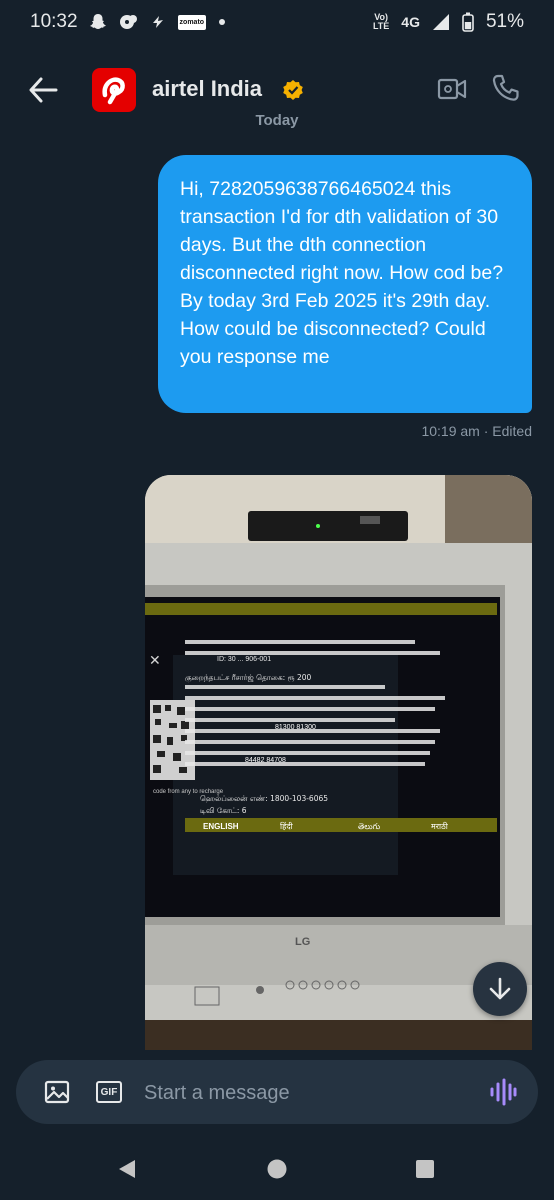 The image size is (554, 1200). I want to click on voice-call-button, so click(506, 88).